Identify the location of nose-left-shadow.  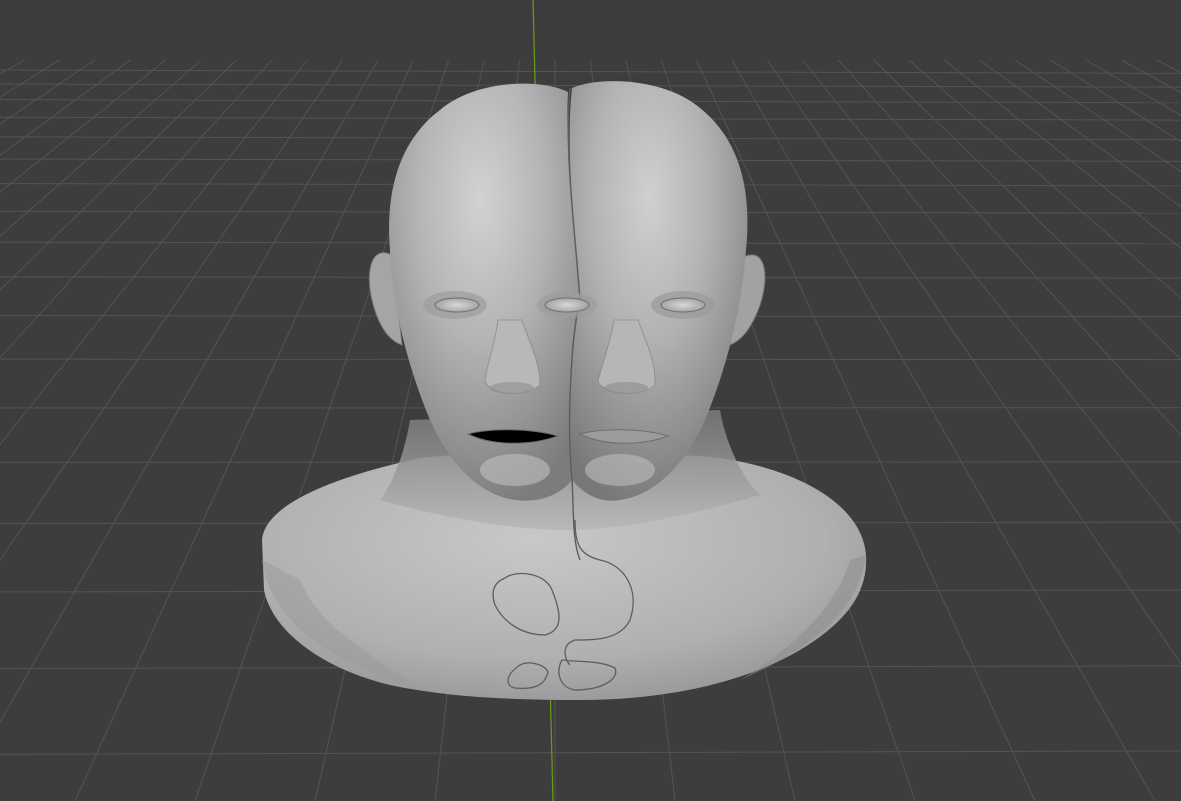
(512, 388).